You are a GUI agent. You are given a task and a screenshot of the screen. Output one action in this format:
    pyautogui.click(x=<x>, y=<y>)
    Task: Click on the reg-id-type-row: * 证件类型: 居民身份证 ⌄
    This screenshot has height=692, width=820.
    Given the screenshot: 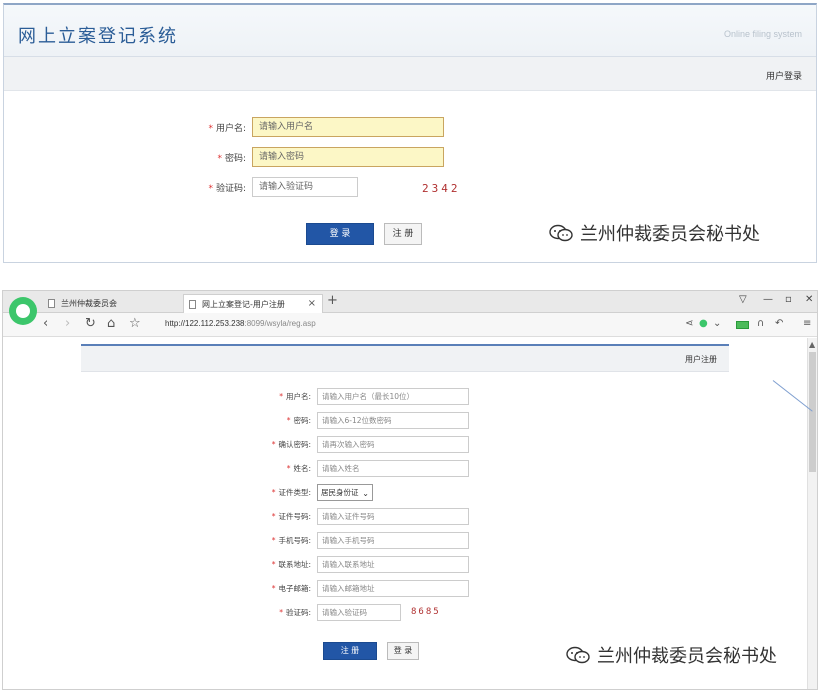 What is the action you would take?
    pyautogui.click(x=312, y=492)
    